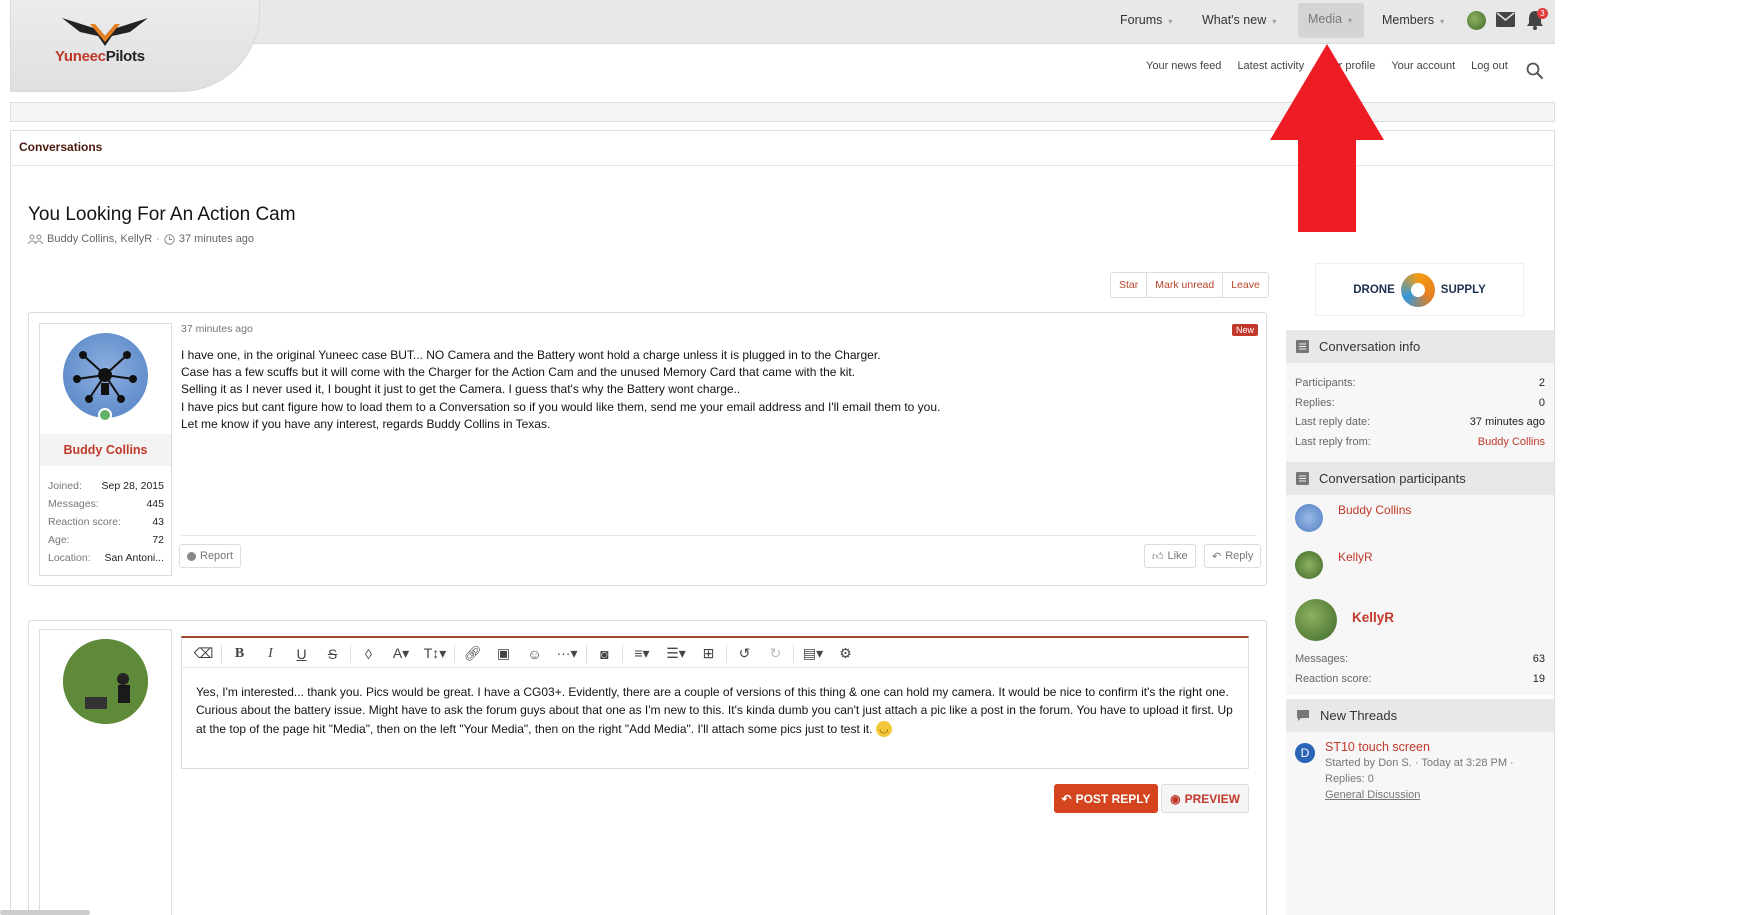 The width and height of the screenshot is (1753, 915). What do you see at coordinates (1205, 798) in the screenshot?
I see `preview-button: ◉ PREVIEW` at bounding box center [1205, 798].